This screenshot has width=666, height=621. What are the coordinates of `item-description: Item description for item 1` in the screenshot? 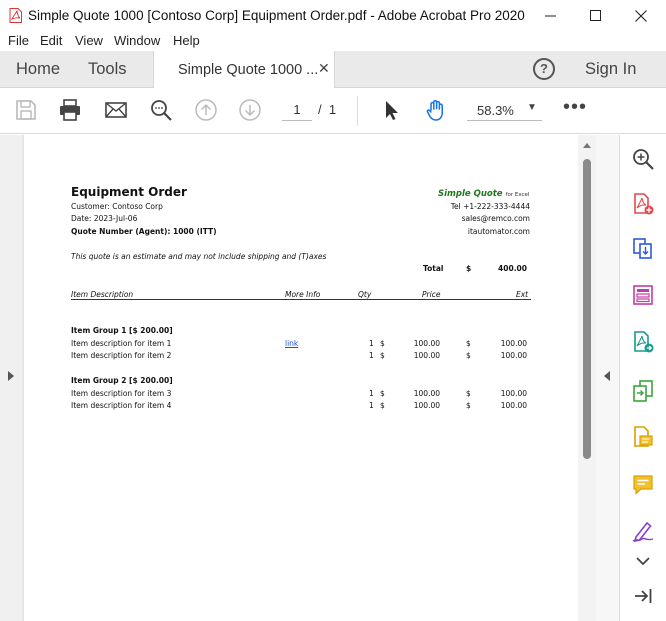 It's located at (121, 343).